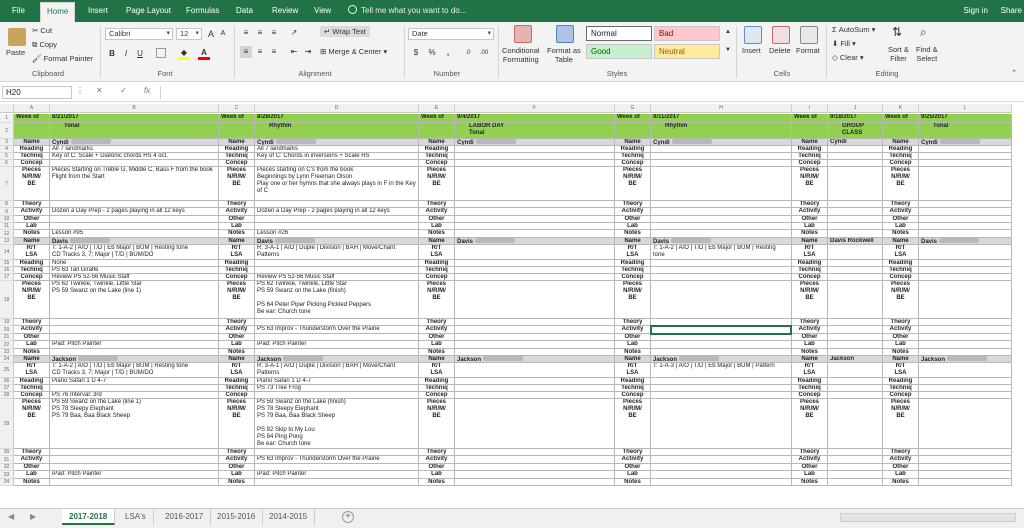 Image resolution: width=1024 pixels, height=528 pixels. I want to click on row-header: 25, so click(7, 370).